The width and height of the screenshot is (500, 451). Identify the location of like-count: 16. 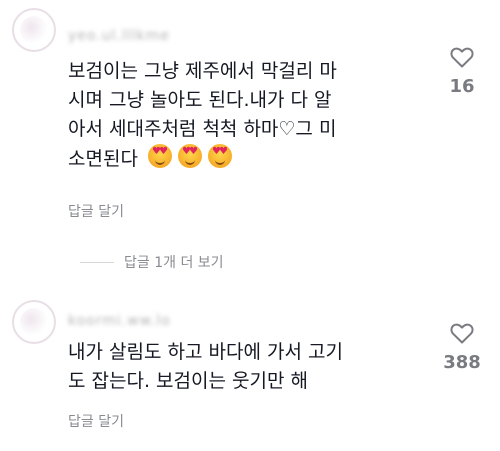
(462, 86).